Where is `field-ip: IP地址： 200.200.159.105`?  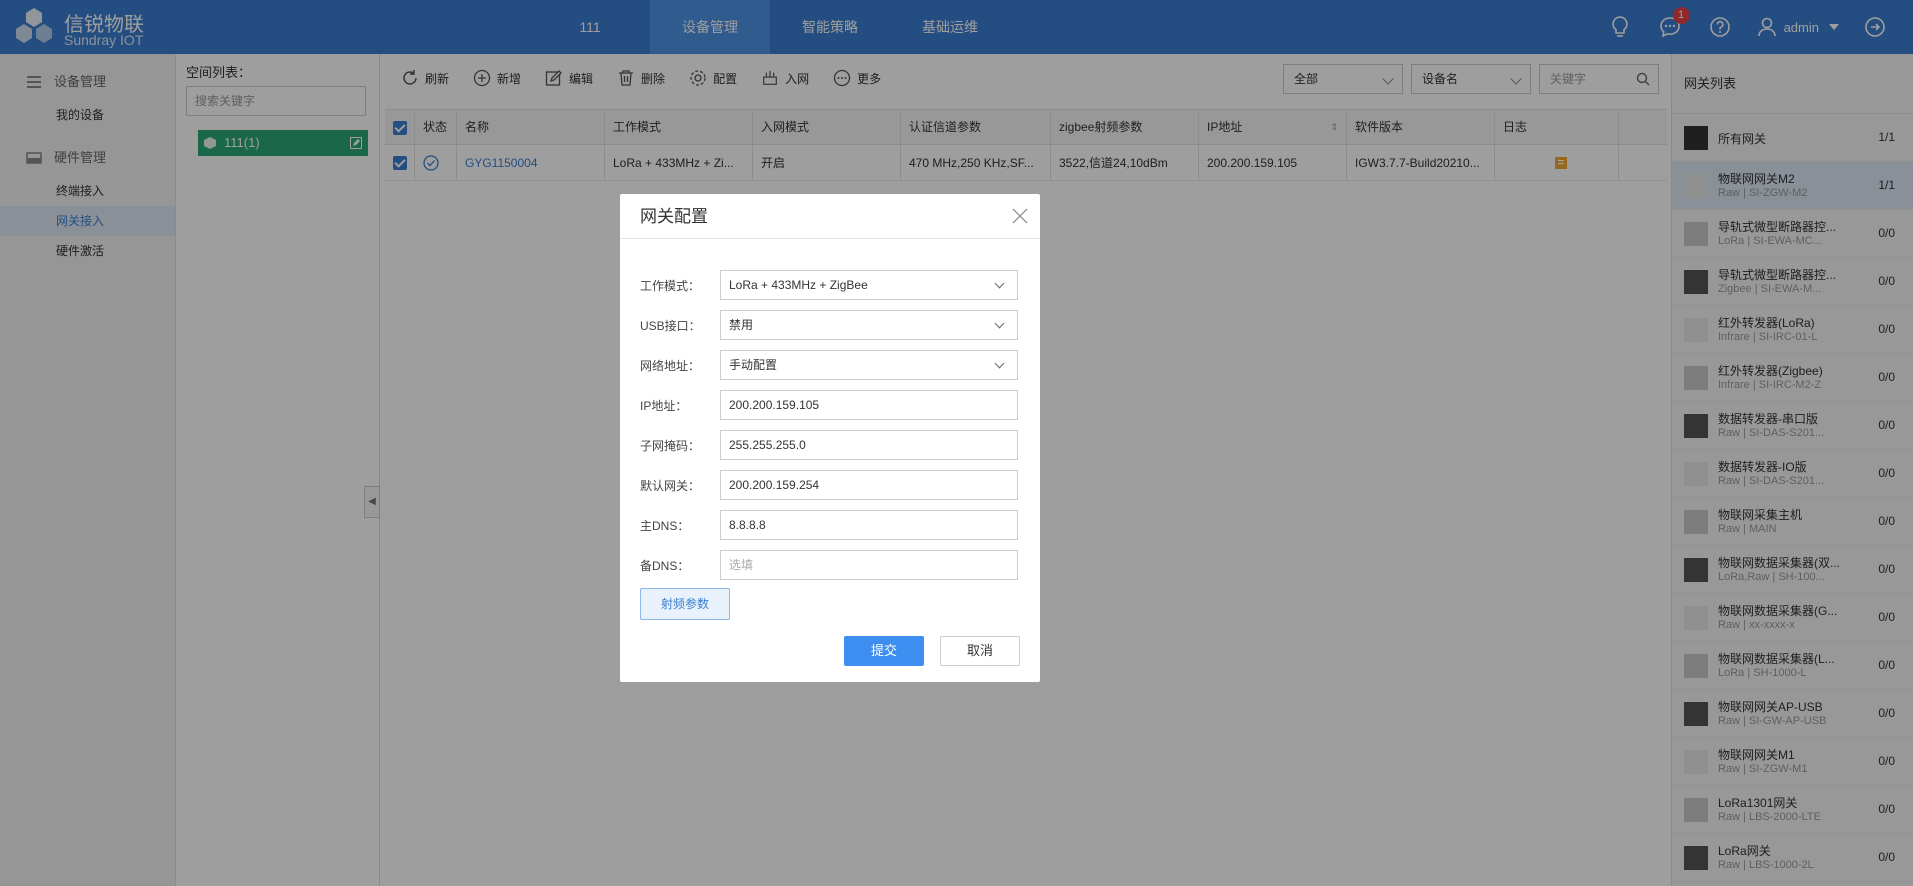 field-ip: IP地址： 200.200.159.105 is located at coordinates (830, 405).